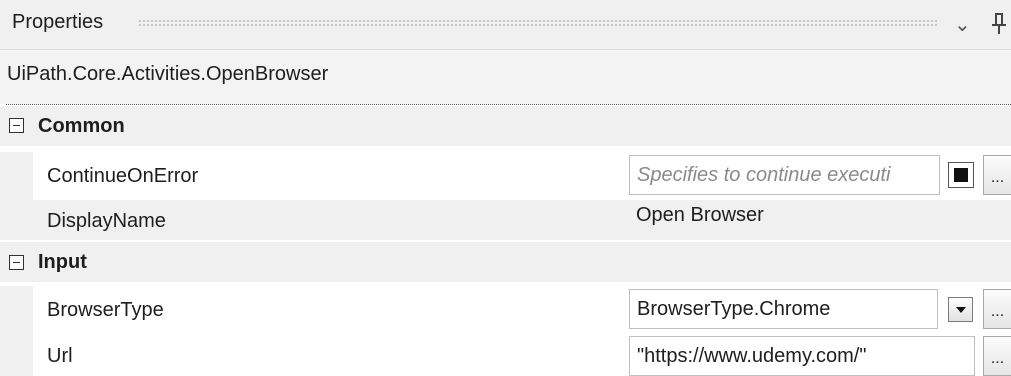 The height and width of the screenshot is (376, 1011). What do you see at coordinates (58, 22) in the screenshot?
I see `panel-title: Properties` at bounding box center [58, 22].